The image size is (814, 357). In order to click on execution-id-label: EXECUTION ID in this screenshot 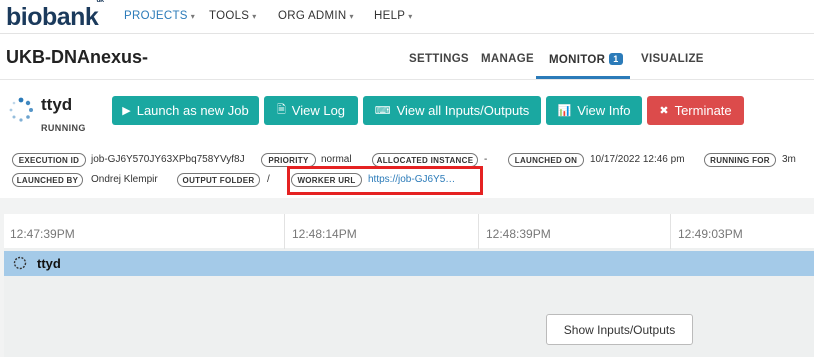, I will do `click(49, 160)`.